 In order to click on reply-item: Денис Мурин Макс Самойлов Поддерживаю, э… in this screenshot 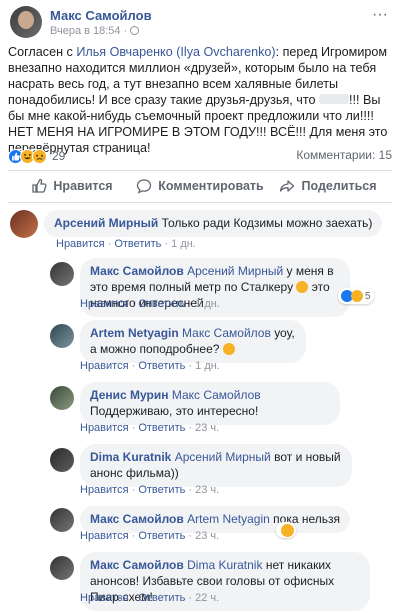, I will do `click(220, 410)`.